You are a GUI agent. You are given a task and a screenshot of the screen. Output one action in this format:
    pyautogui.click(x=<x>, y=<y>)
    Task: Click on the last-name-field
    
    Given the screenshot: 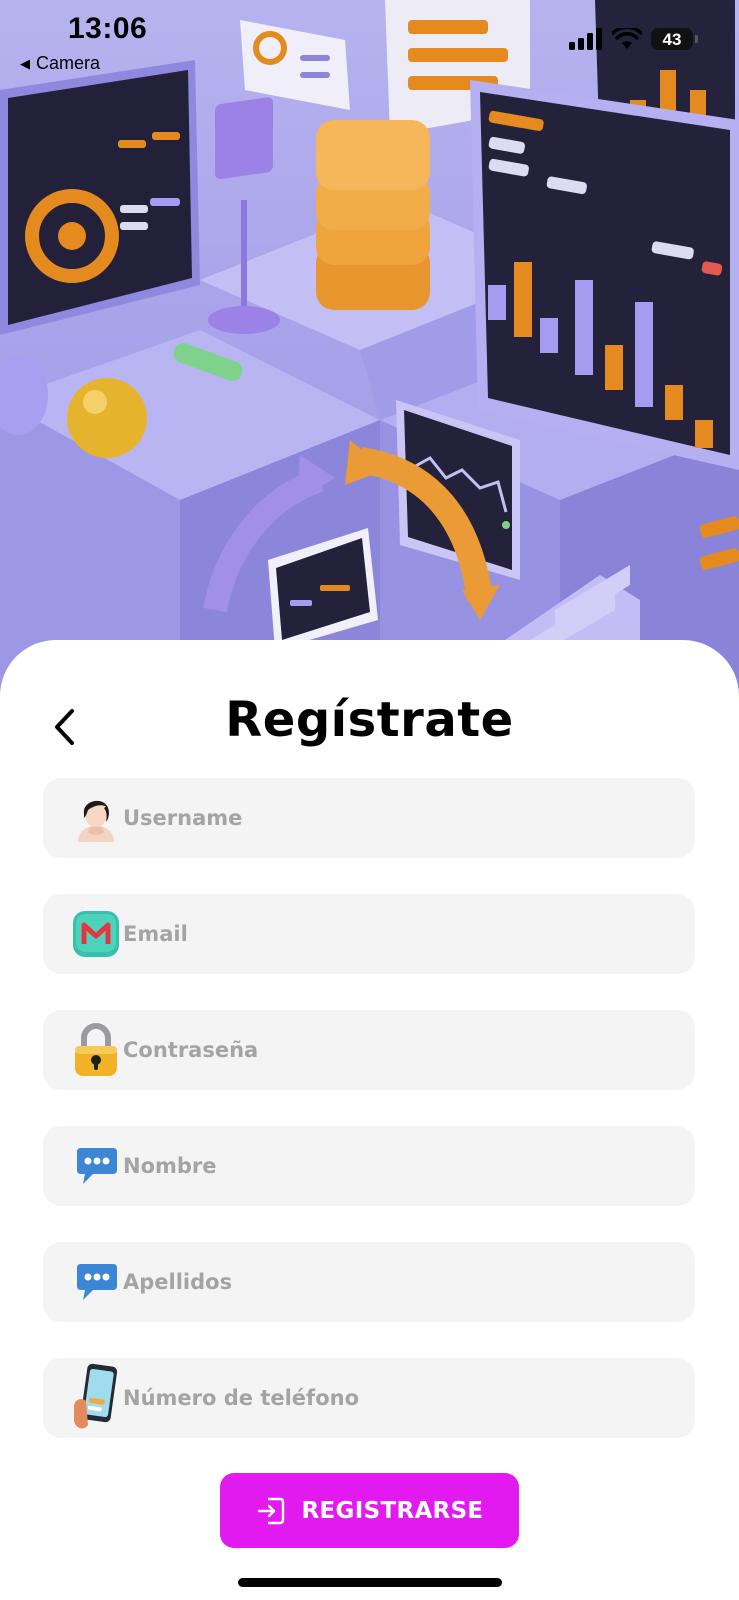 What is the action you would take?
    pyautogui.click(x=369, y=1282)
    